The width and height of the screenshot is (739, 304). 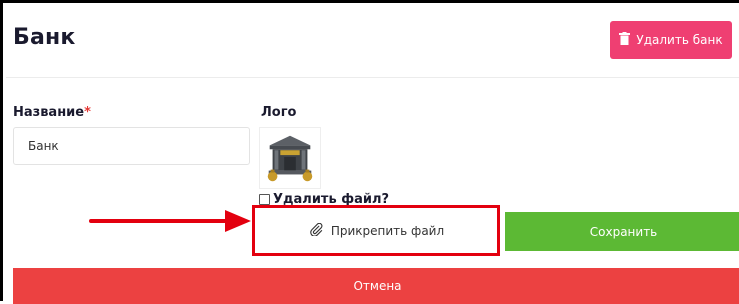 What do you see at coordinates (87, 112) in the screenshot?
I see `required-mark: *` at bounding box center [87, 112].